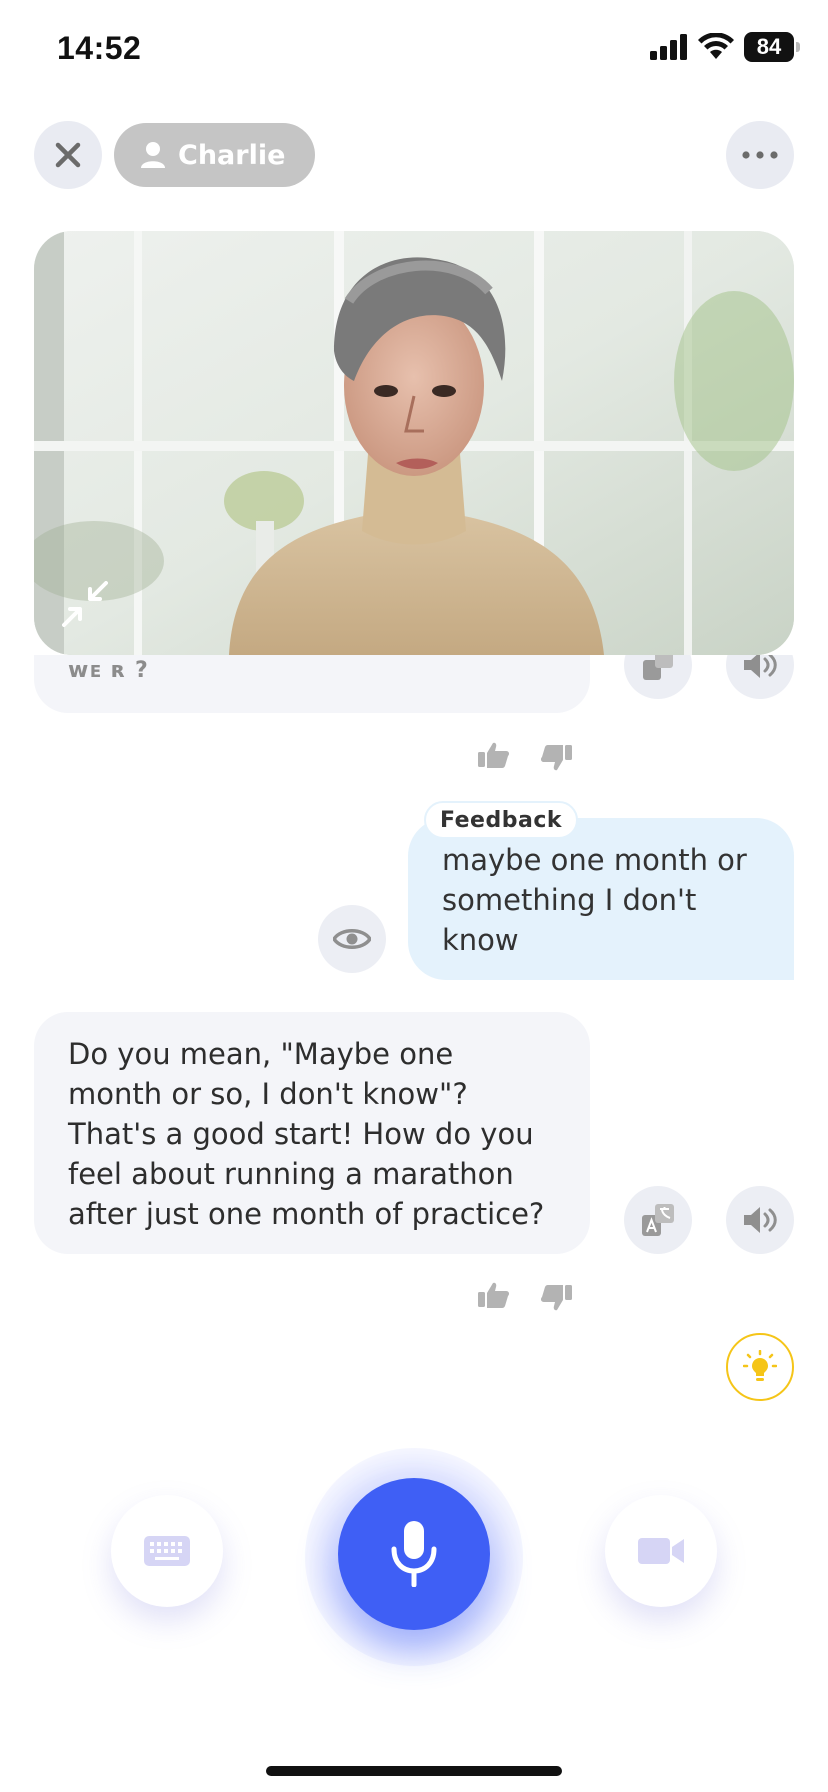 This screenshot has height=1792, width=828. I want to click on speaker-button-previous, so click(760, 677).